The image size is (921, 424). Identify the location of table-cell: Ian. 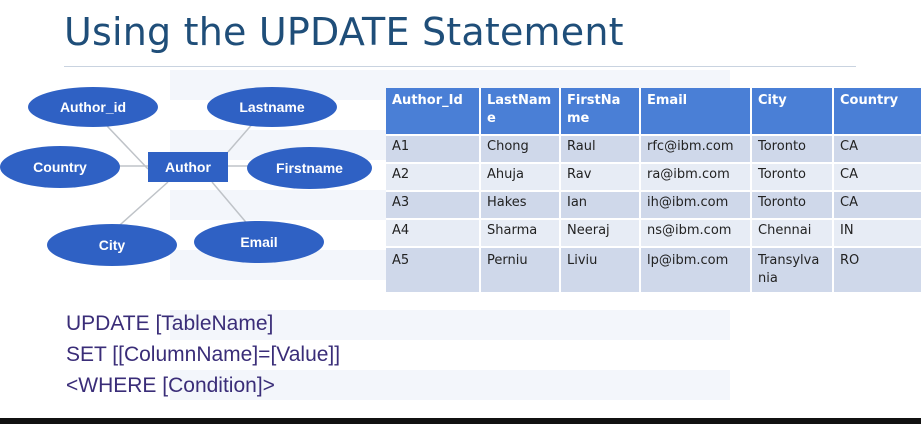
(600, 204).